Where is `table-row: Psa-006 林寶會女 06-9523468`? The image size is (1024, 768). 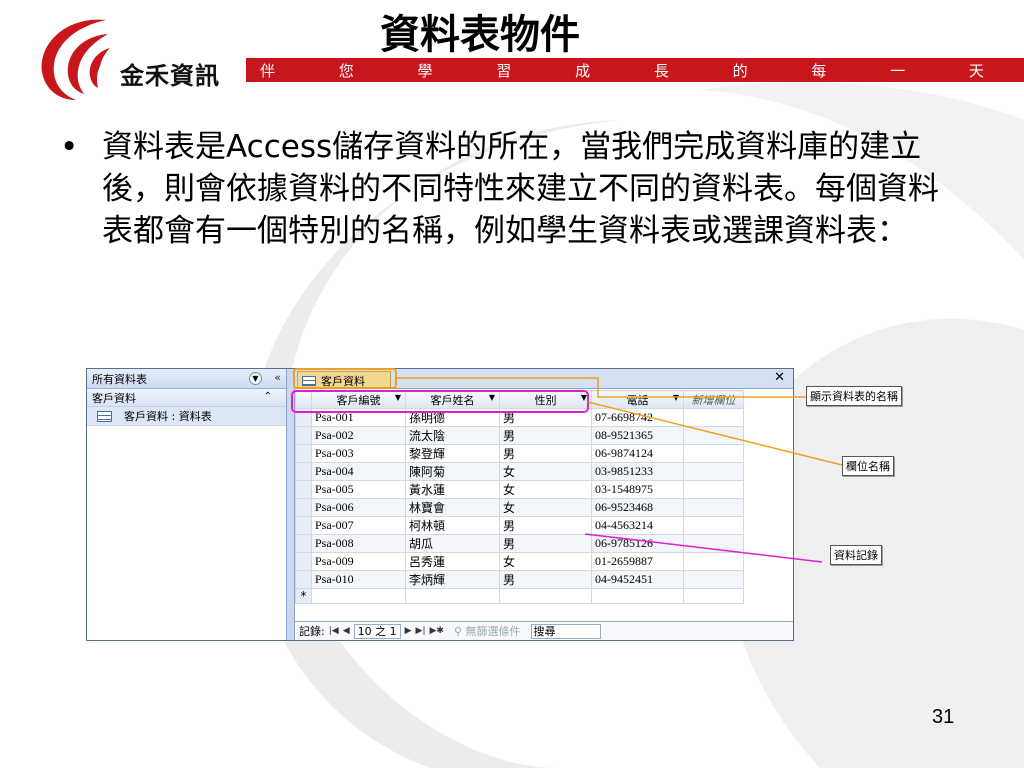 table-row: Psa-006 林寶會女 06-9523468 is located at coordinates (519, 507).